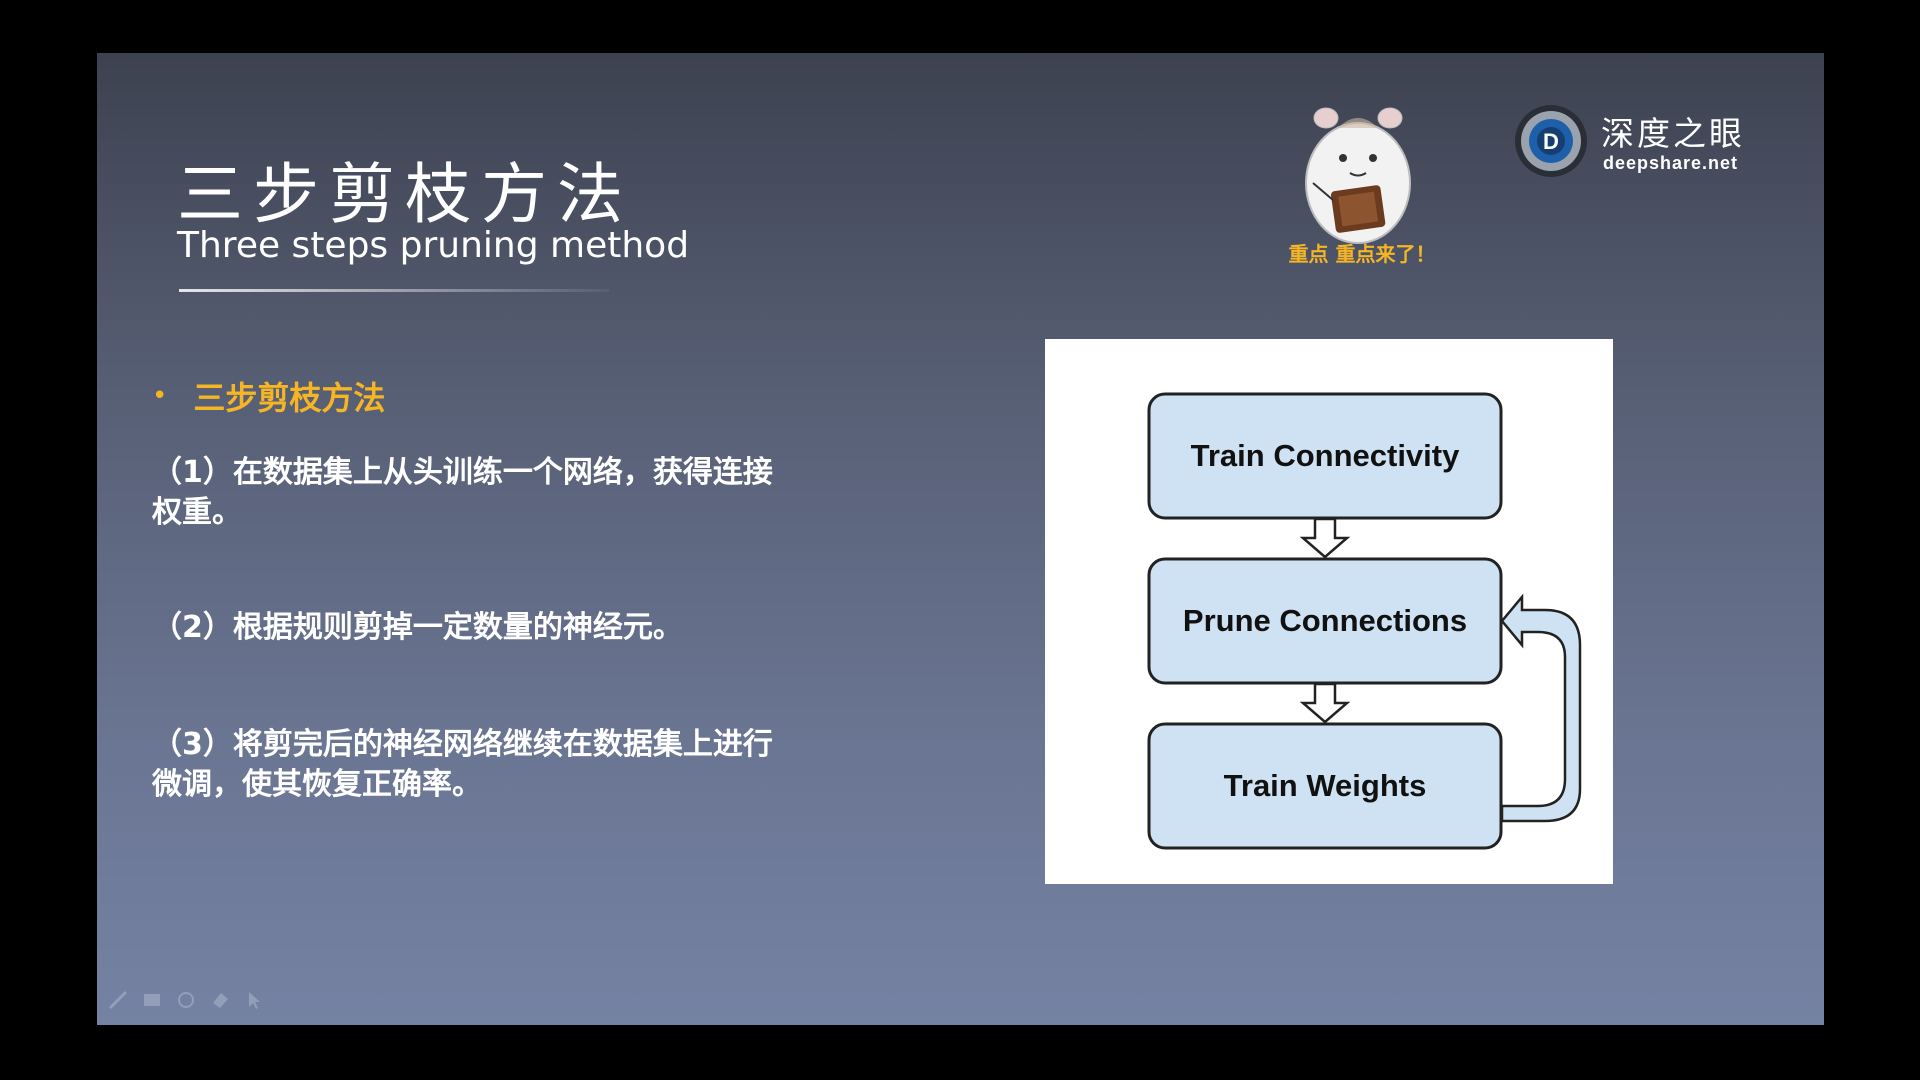 Image resolution: width=1920 pixels, height=1080 pixels. I want to click on eraser-icon, so click(220, 1000).